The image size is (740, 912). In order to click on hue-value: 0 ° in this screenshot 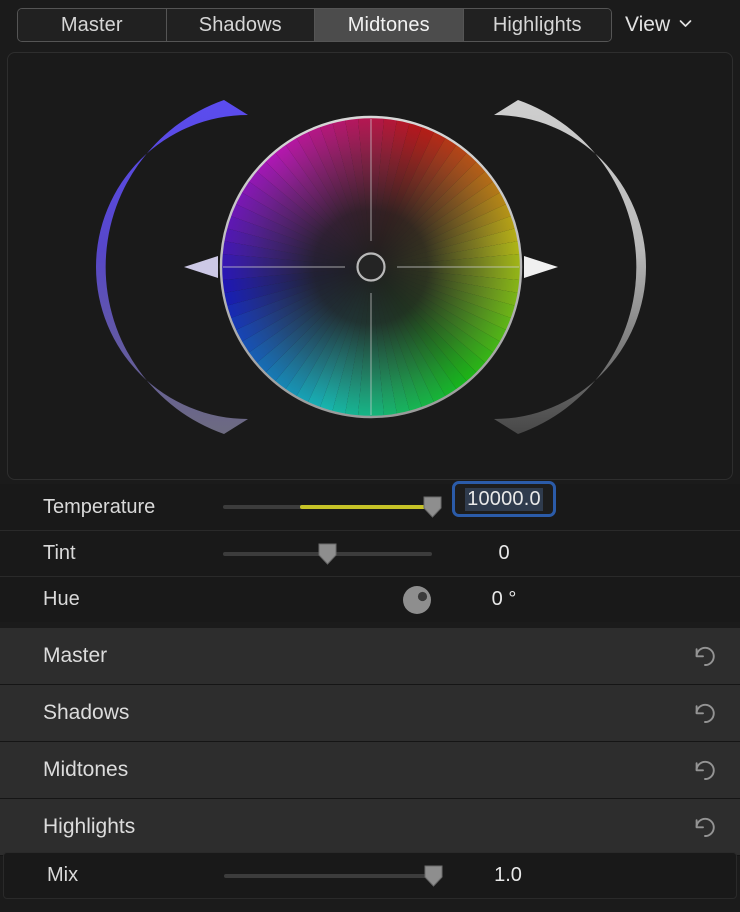, I will do `click(504, 599)`.